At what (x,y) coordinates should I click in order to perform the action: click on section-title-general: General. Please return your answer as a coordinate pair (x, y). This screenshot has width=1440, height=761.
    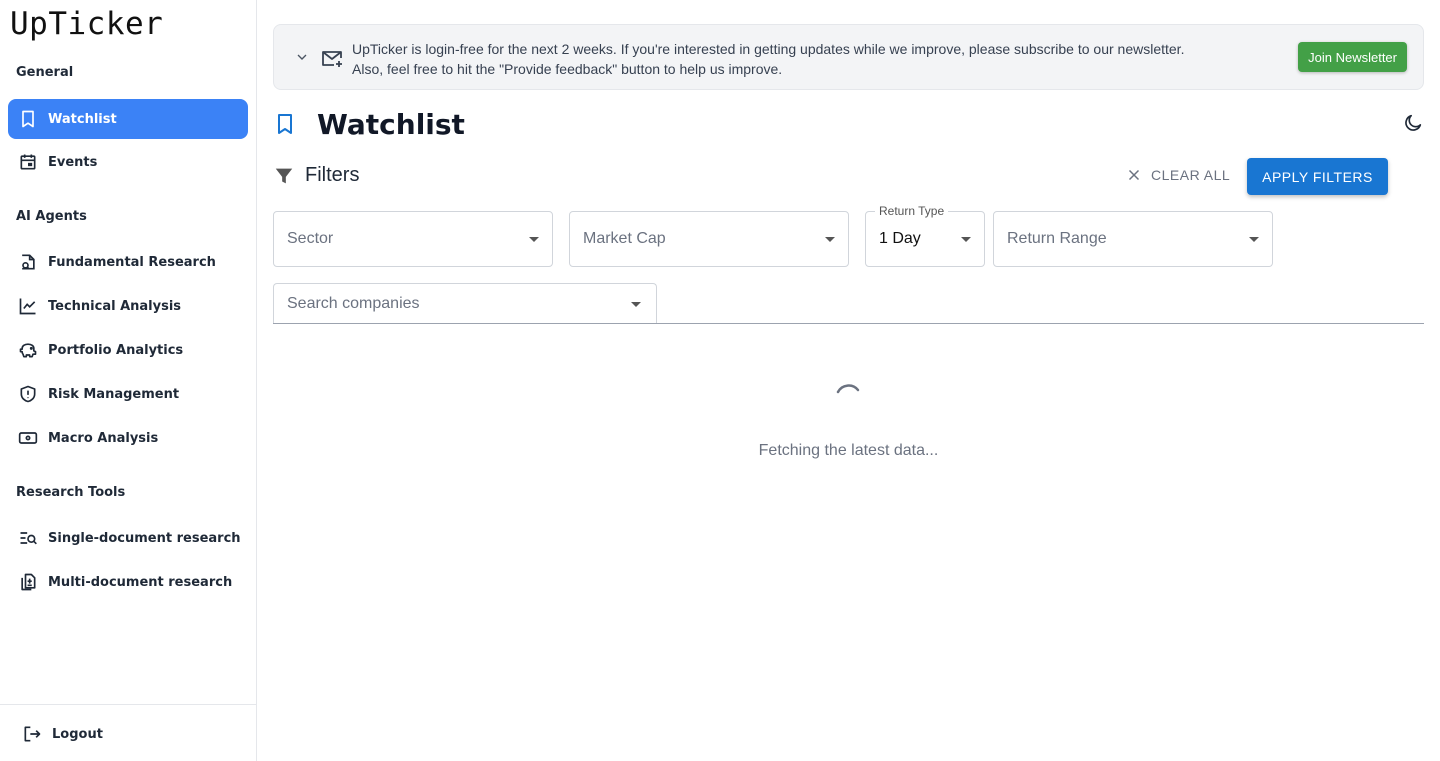
    Looking at the image, I should click on (45, 72).